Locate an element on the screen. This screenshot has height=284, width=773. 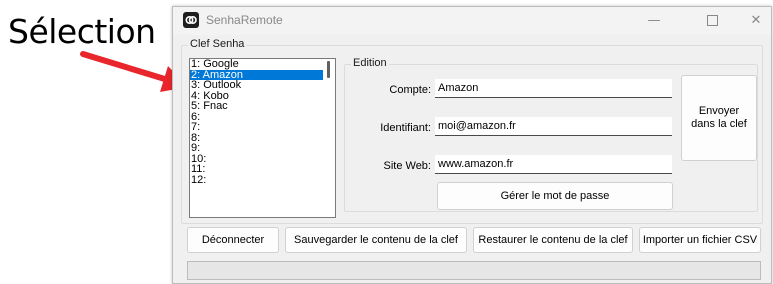
annotation-selection-label: Sélection is located at coordinates (82, 31).